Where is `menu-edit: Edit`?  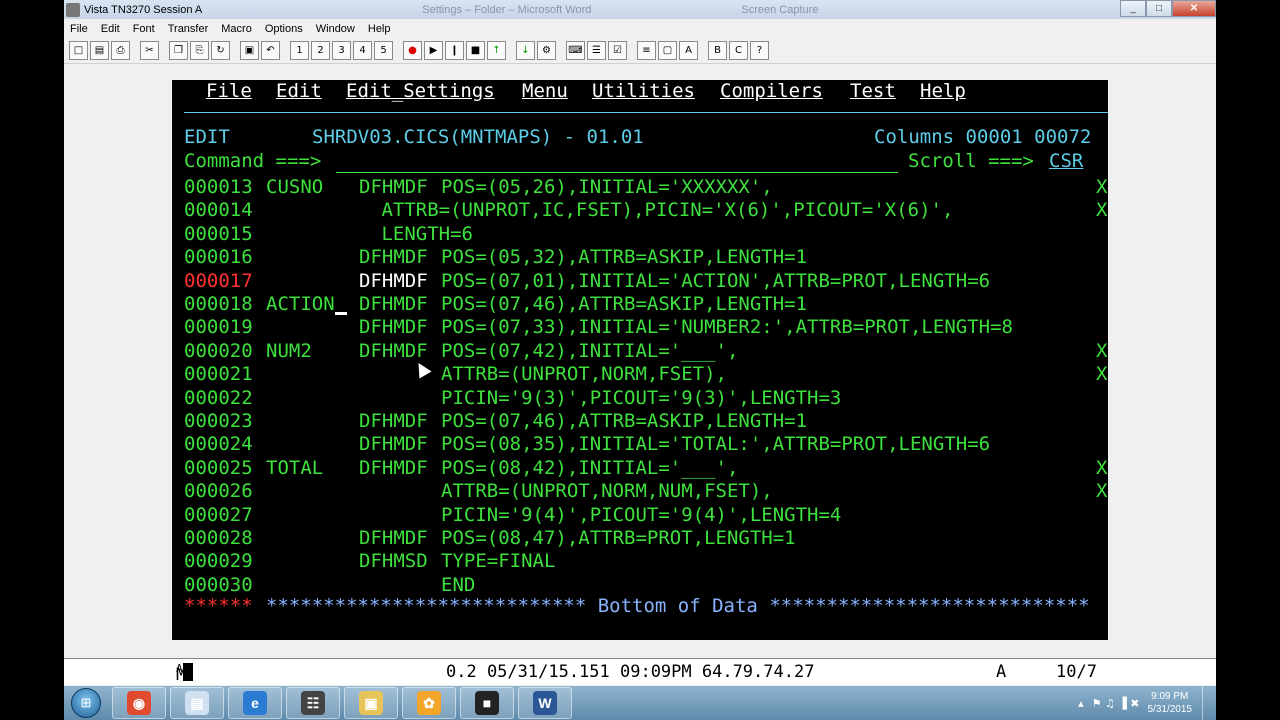 menu-edit: Edit is located at coordinates (110, 29).